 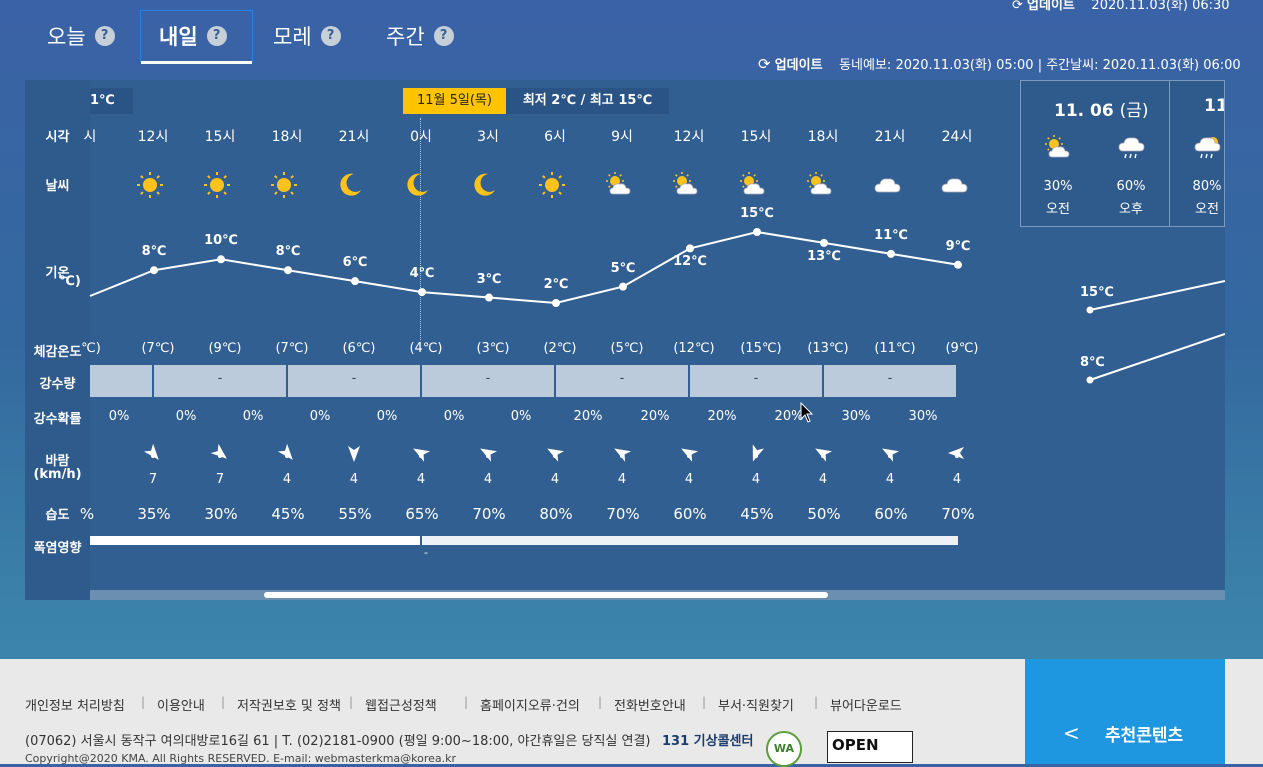 I want to click on wind-speed-cell: 7, so click(x=153, y=479).